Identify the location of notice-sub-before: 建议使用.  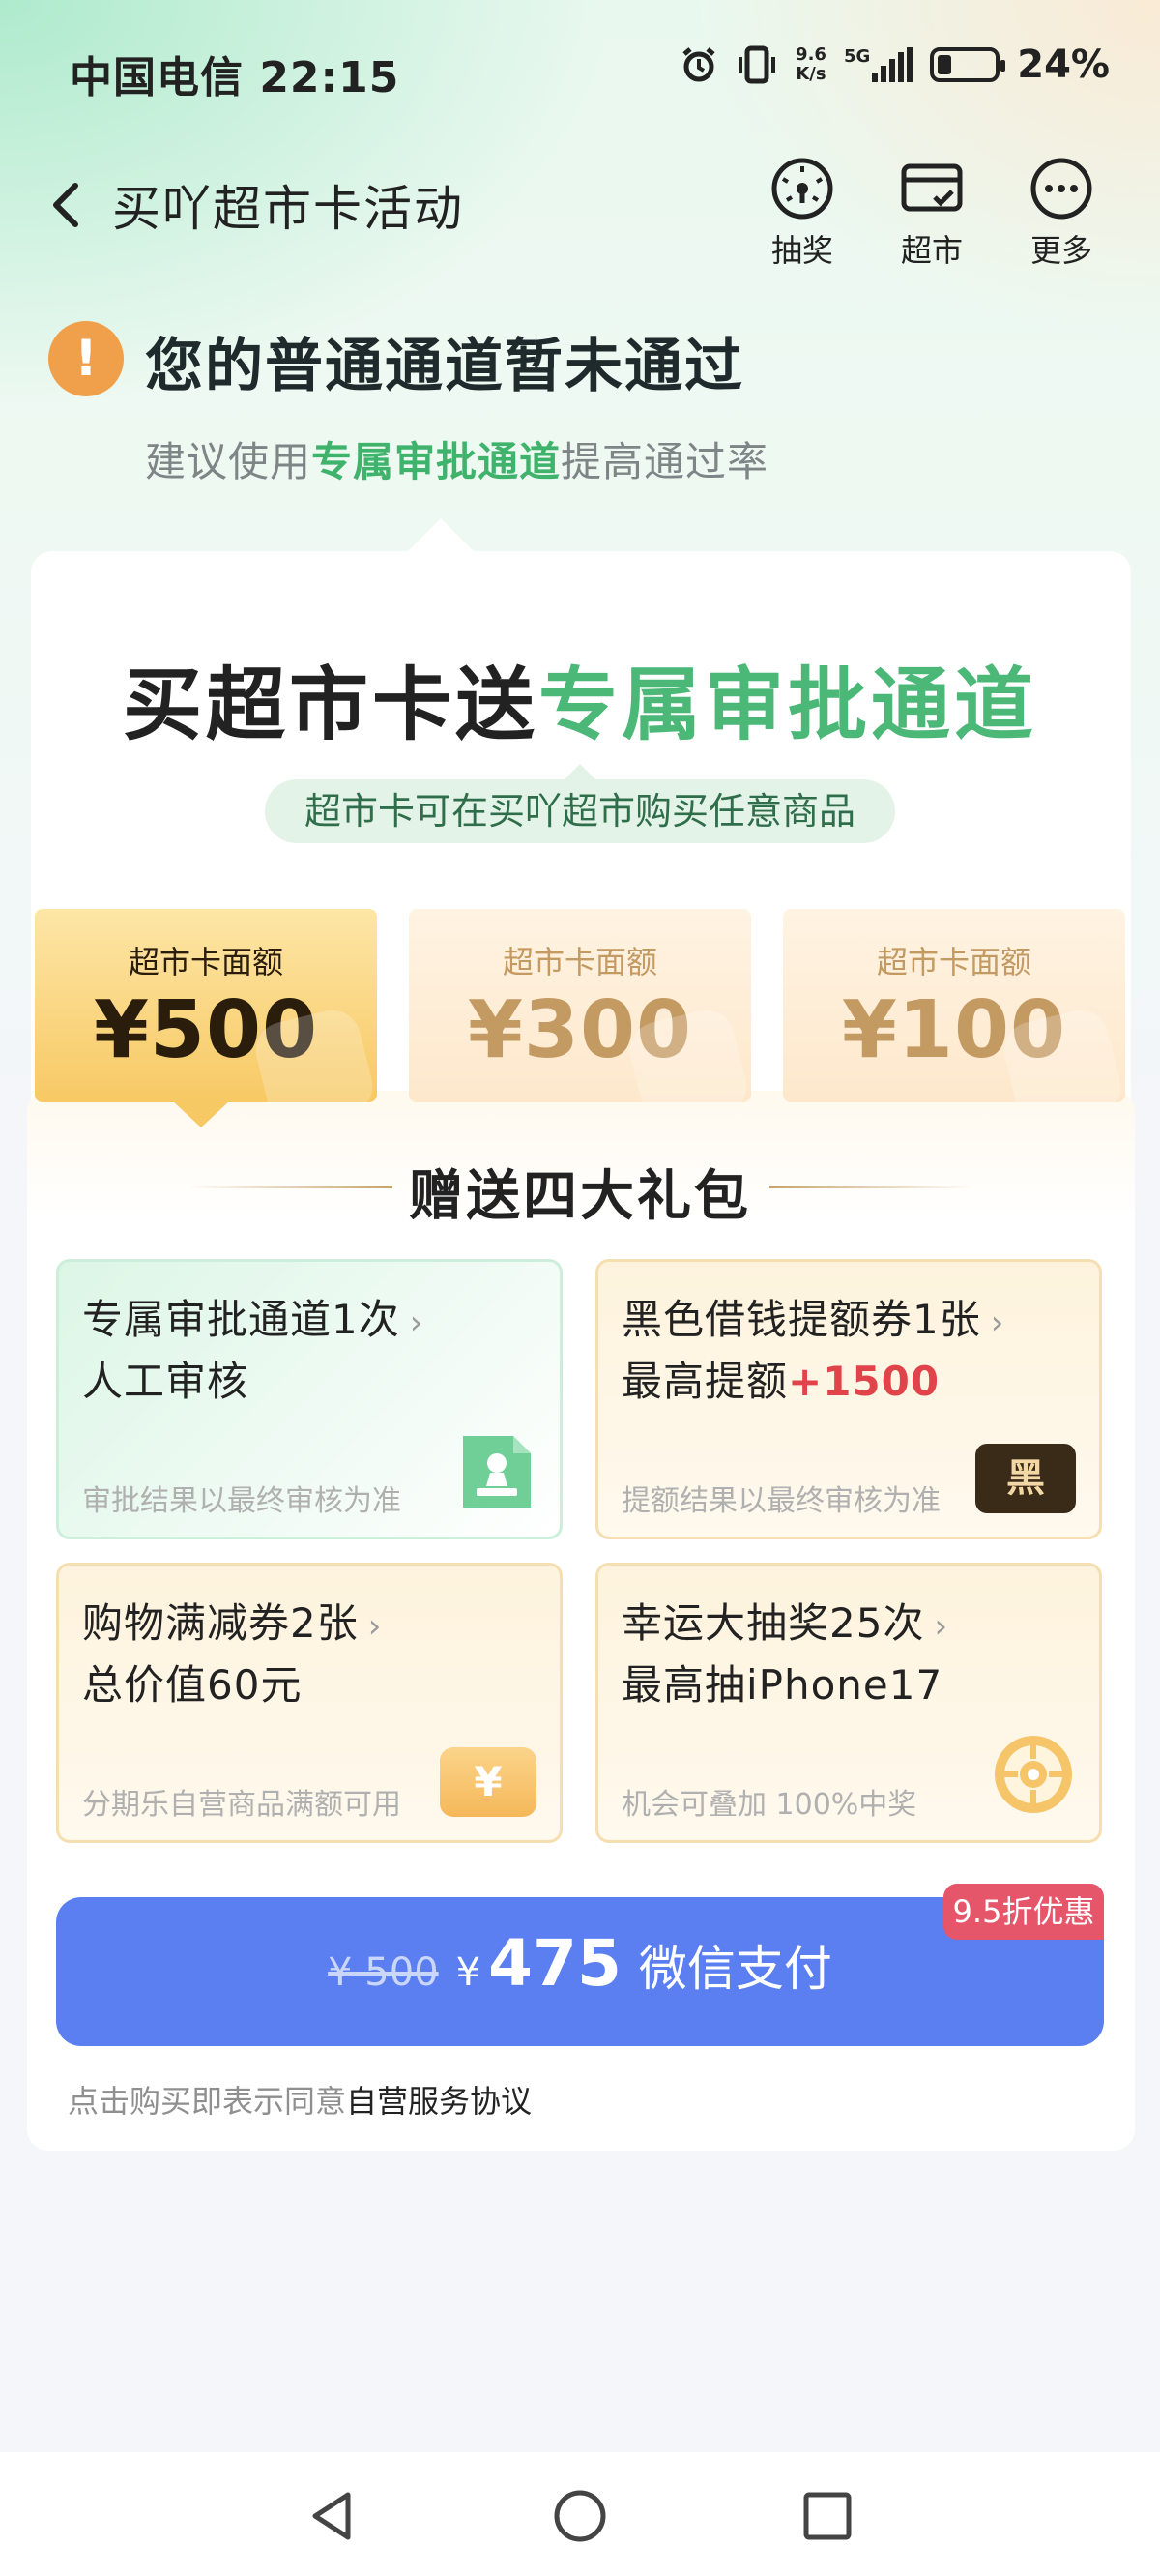
(229, 461).